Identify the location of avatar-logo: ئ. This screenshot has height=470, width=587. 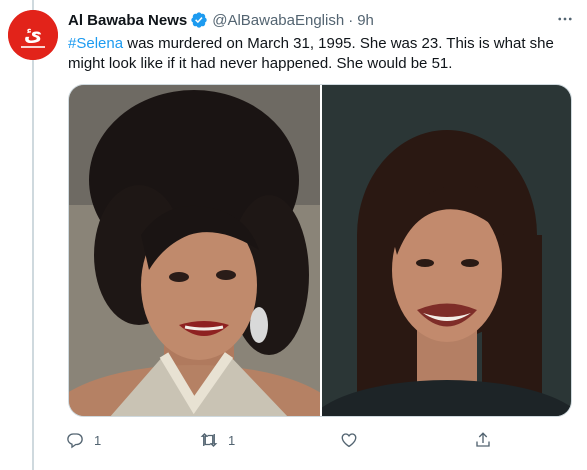
(33, 35).